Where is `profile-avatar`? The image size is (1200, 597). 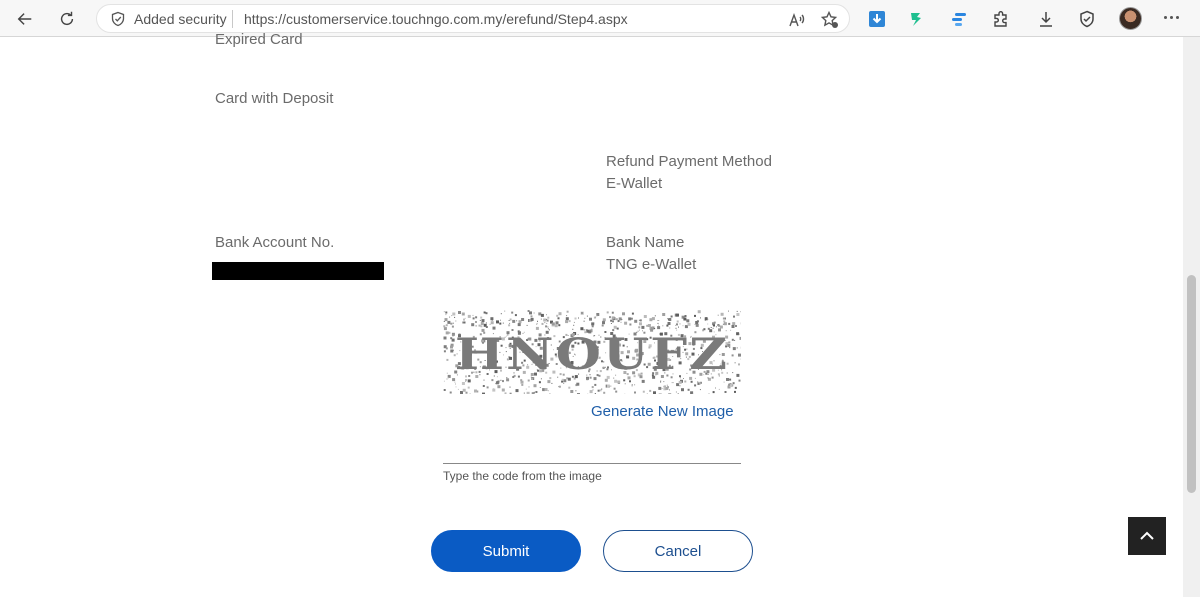 profile-avatar is located at coordinates (1130, 18).